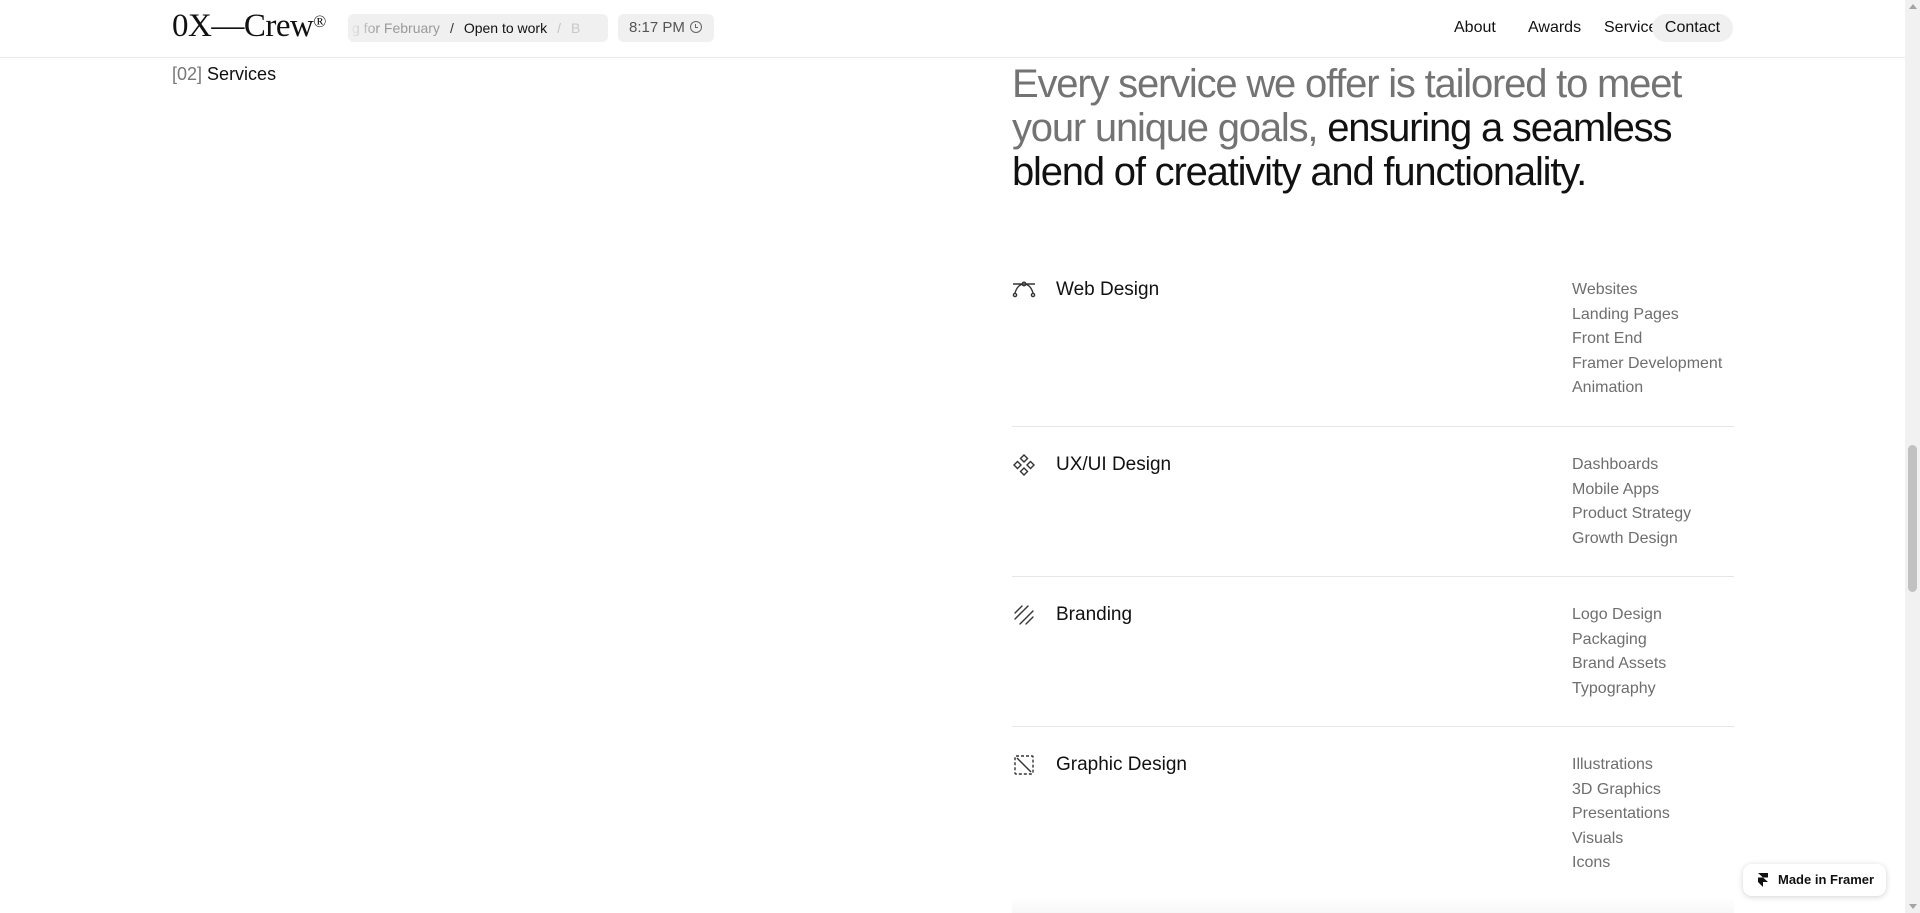 This screenshot has height=913, width=1920. Describe the element at coordinates (1607, 339) in the screenshot. I see `service-item: Front End` at that location.